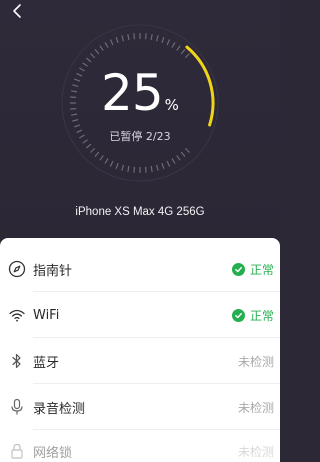 This screenshot has width=320, height=462. What do you see at coordinates (17, 269) in the screenshot?
I see `compass-icon` at bounding box center [17, 269].